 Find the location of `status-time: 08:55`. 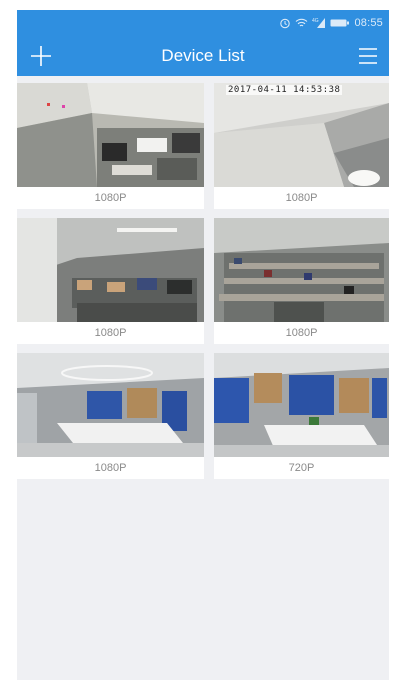

status-time: 08:55 is located at coordinates (368, 23).